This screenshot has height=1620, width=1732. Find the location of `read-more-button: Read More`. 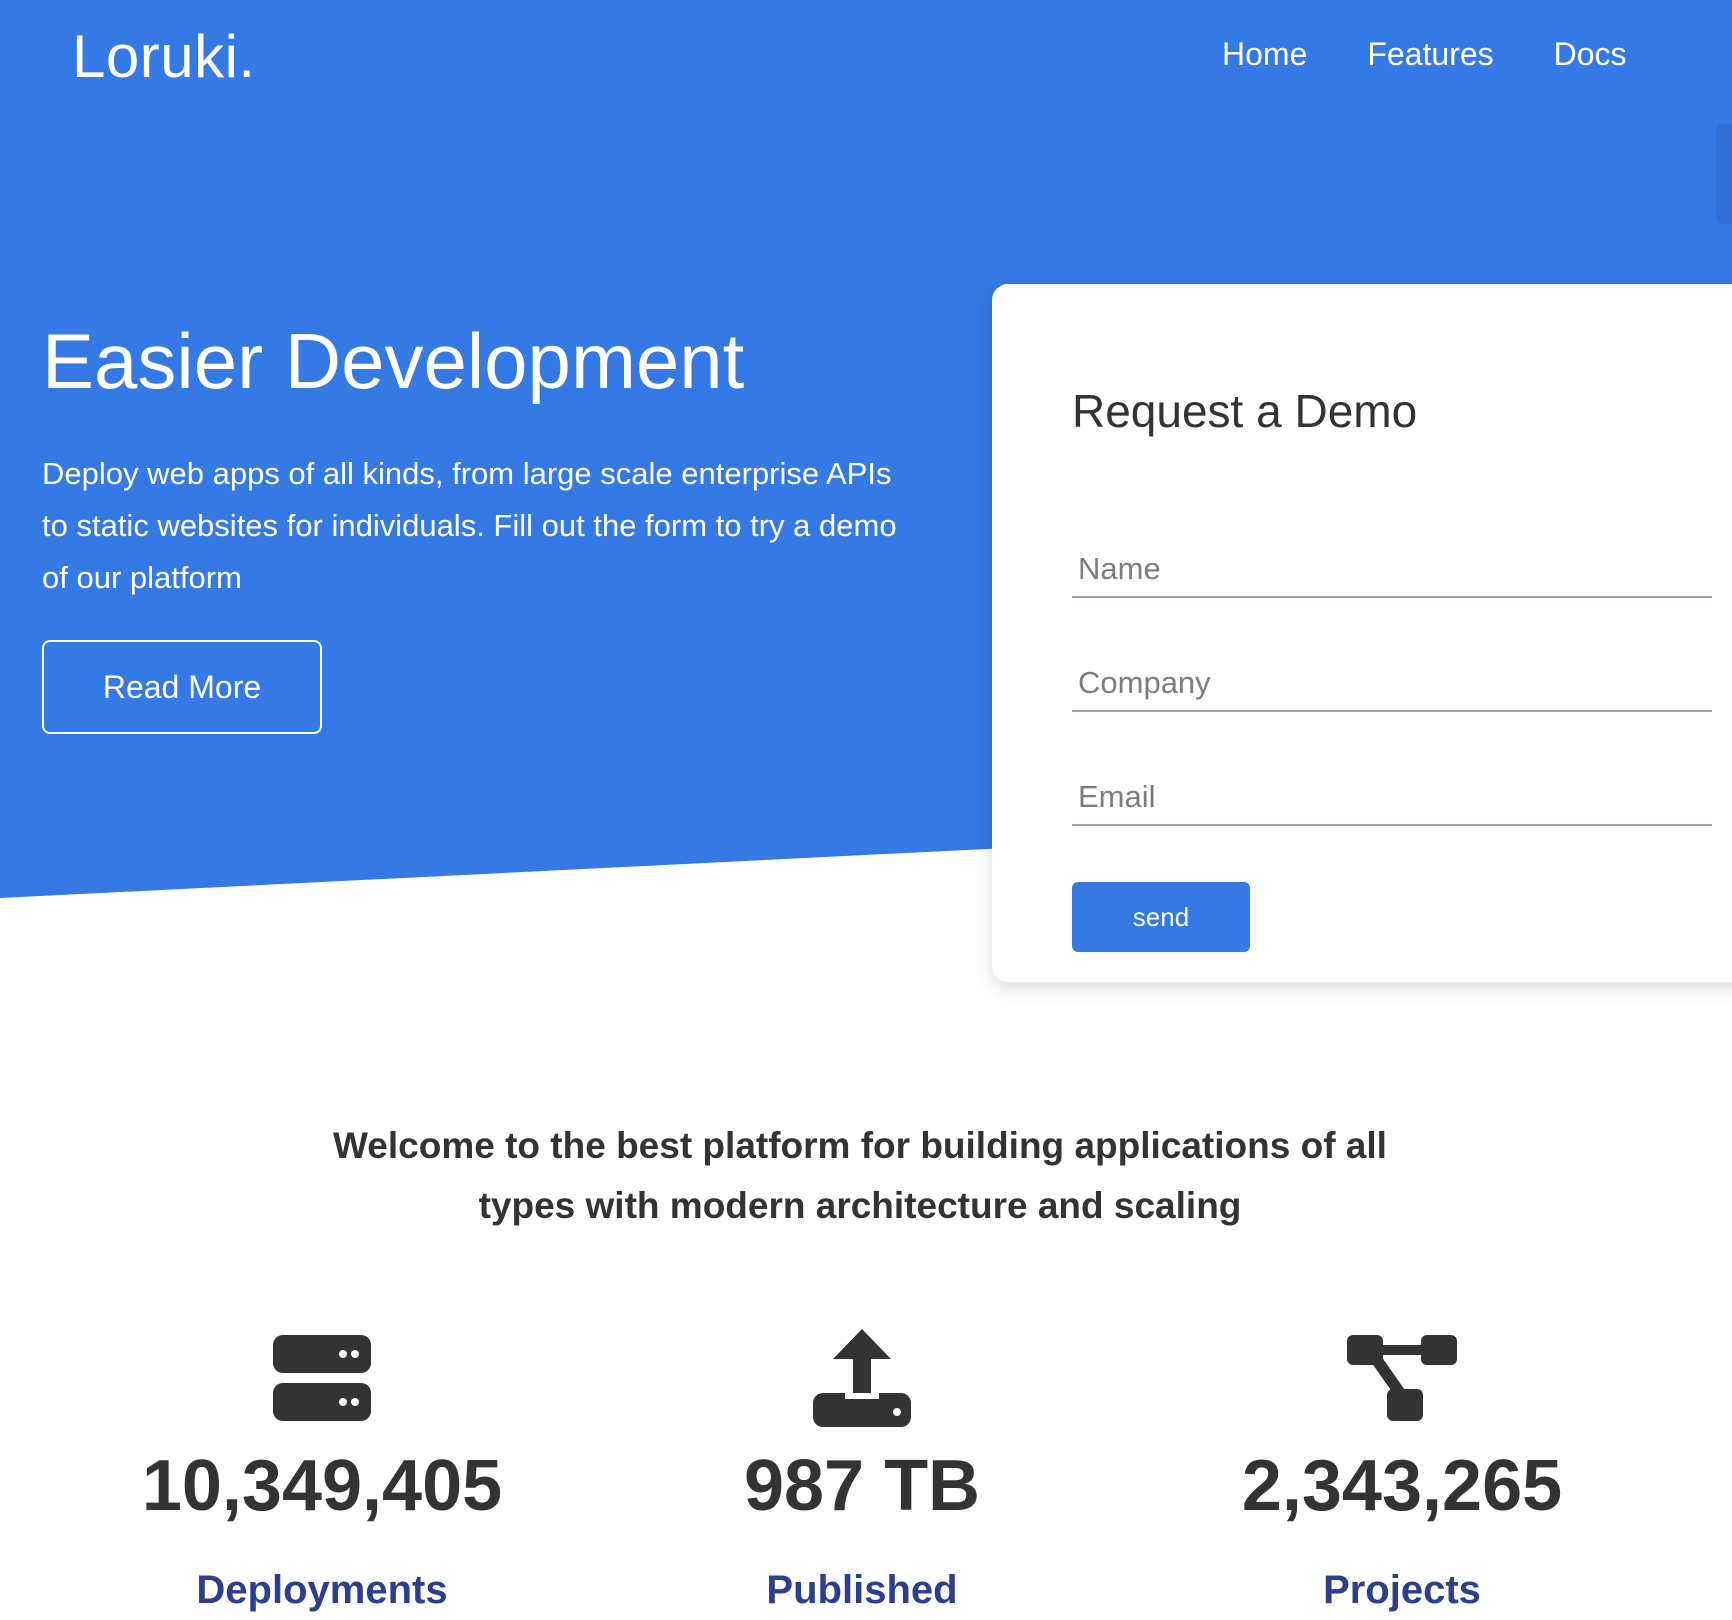

read-more-button: Read More is located at coordinates (182, 687).